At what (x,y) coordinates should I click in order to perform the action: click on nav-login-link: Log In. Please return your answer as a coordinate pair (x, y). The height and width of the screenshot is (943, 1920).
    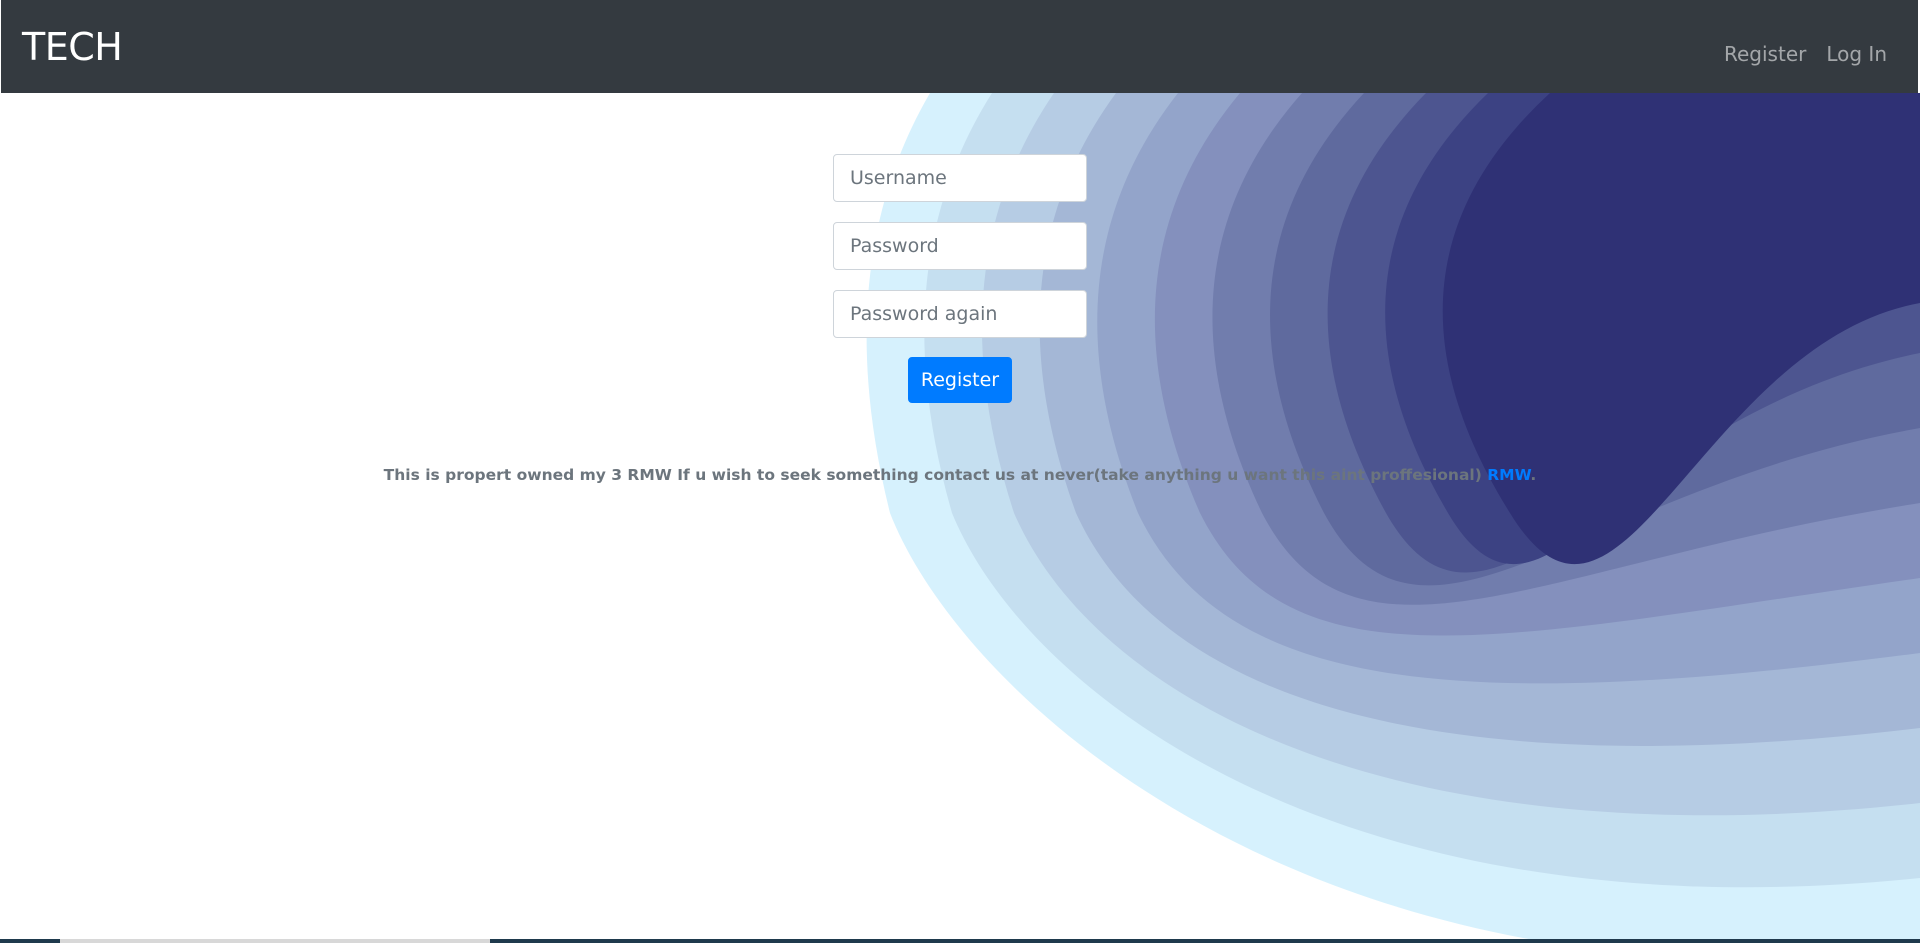
    Looking at the image, I should click on (1856, 54).